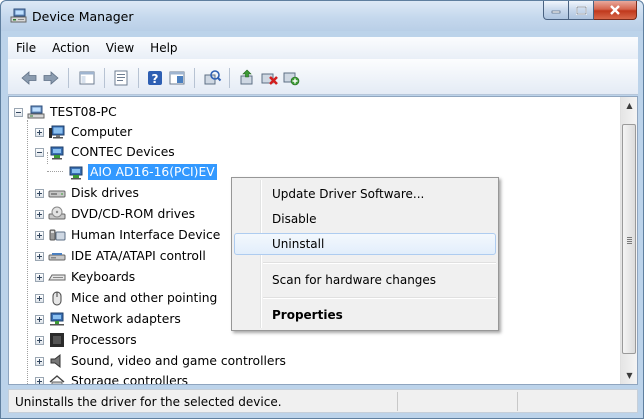 The width and height of the screenshot is (644, 419). Describe the element at coordinates (83, 16) in the screenshot. I see `window-title: Device Manager` at that location.